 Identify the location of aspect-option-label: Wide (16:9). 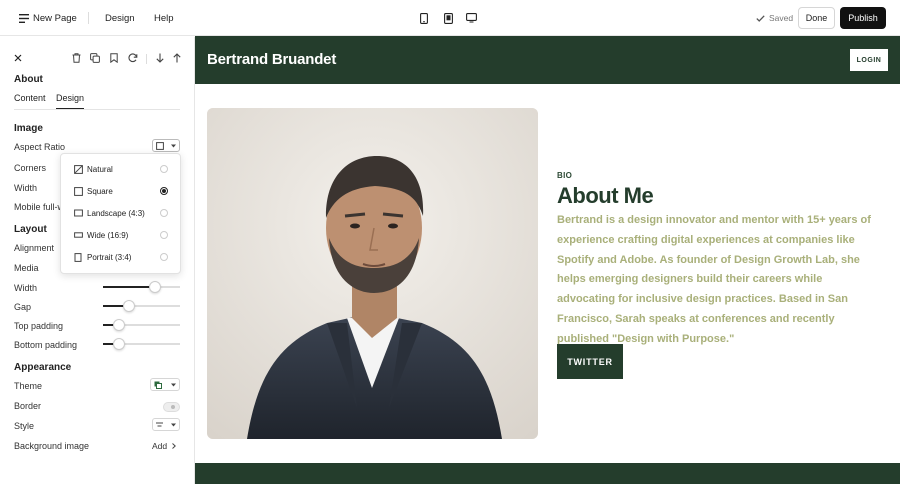
(108, 235).